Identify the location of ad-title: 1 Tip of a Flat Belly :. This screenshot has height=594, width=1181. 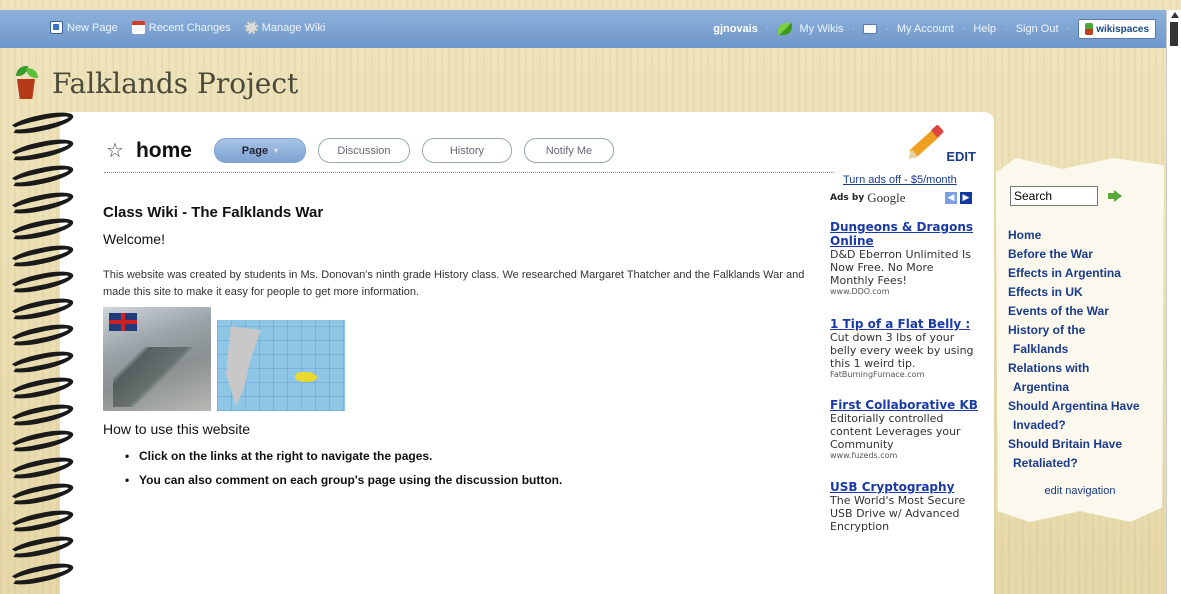
(904, 324).